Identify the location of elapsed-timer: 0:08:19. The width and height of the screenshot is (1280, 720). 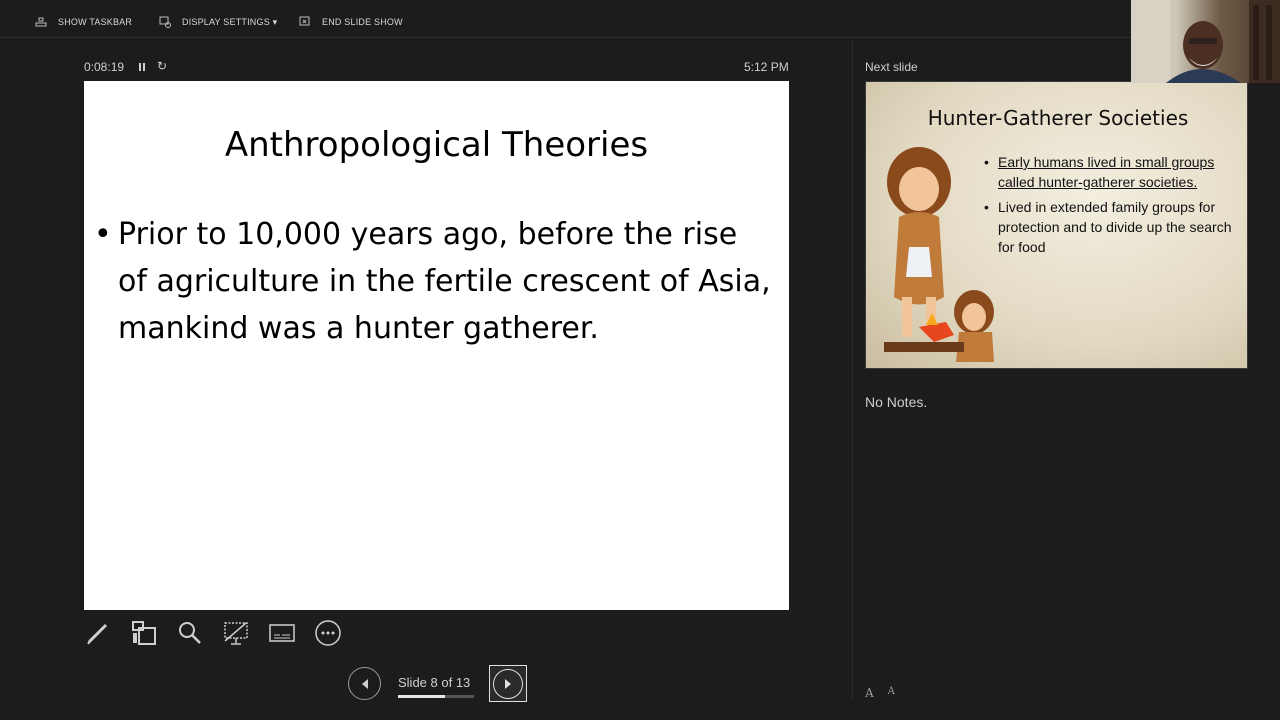
(104, 67).